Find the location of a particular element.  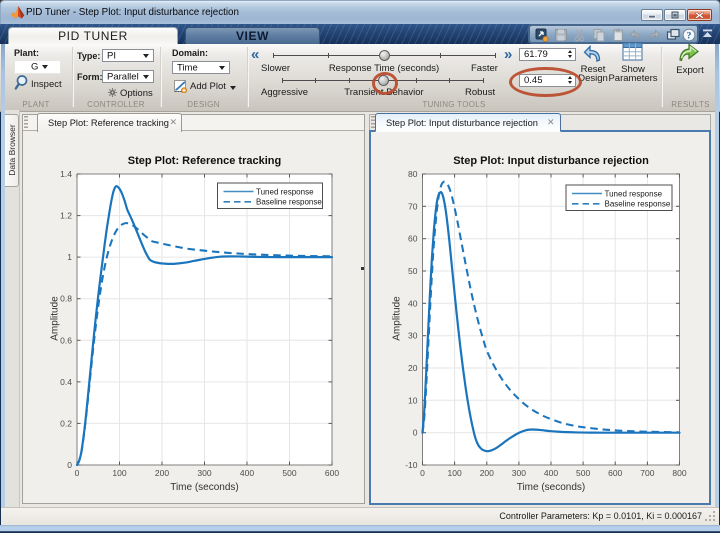

svg-text: 10 is located at coordinates (413, 400).